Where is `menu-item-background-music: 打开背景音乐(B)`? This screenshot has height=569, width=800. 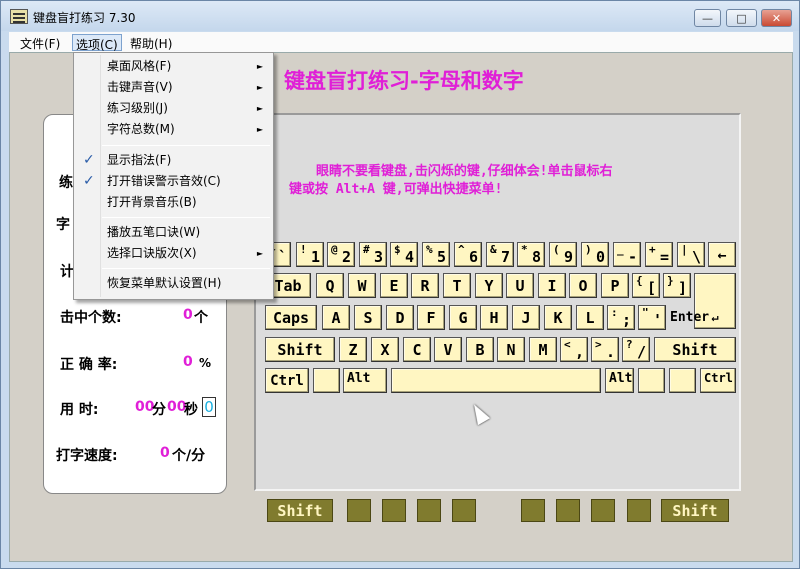 menu-item-background-music: 打开背景音乐(B) is located at coordinates (173, 202).